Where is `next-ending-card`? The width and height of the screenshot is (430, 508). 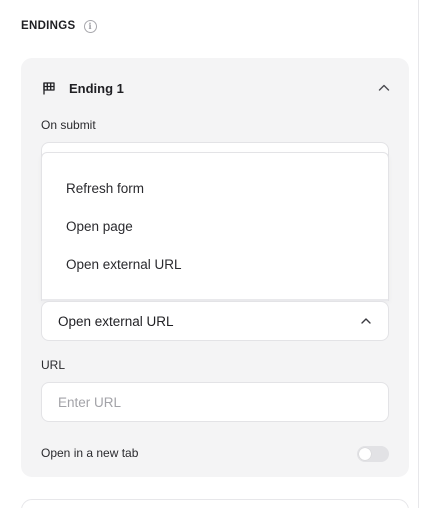 next-ending-card is located at coordinates (215, 503).